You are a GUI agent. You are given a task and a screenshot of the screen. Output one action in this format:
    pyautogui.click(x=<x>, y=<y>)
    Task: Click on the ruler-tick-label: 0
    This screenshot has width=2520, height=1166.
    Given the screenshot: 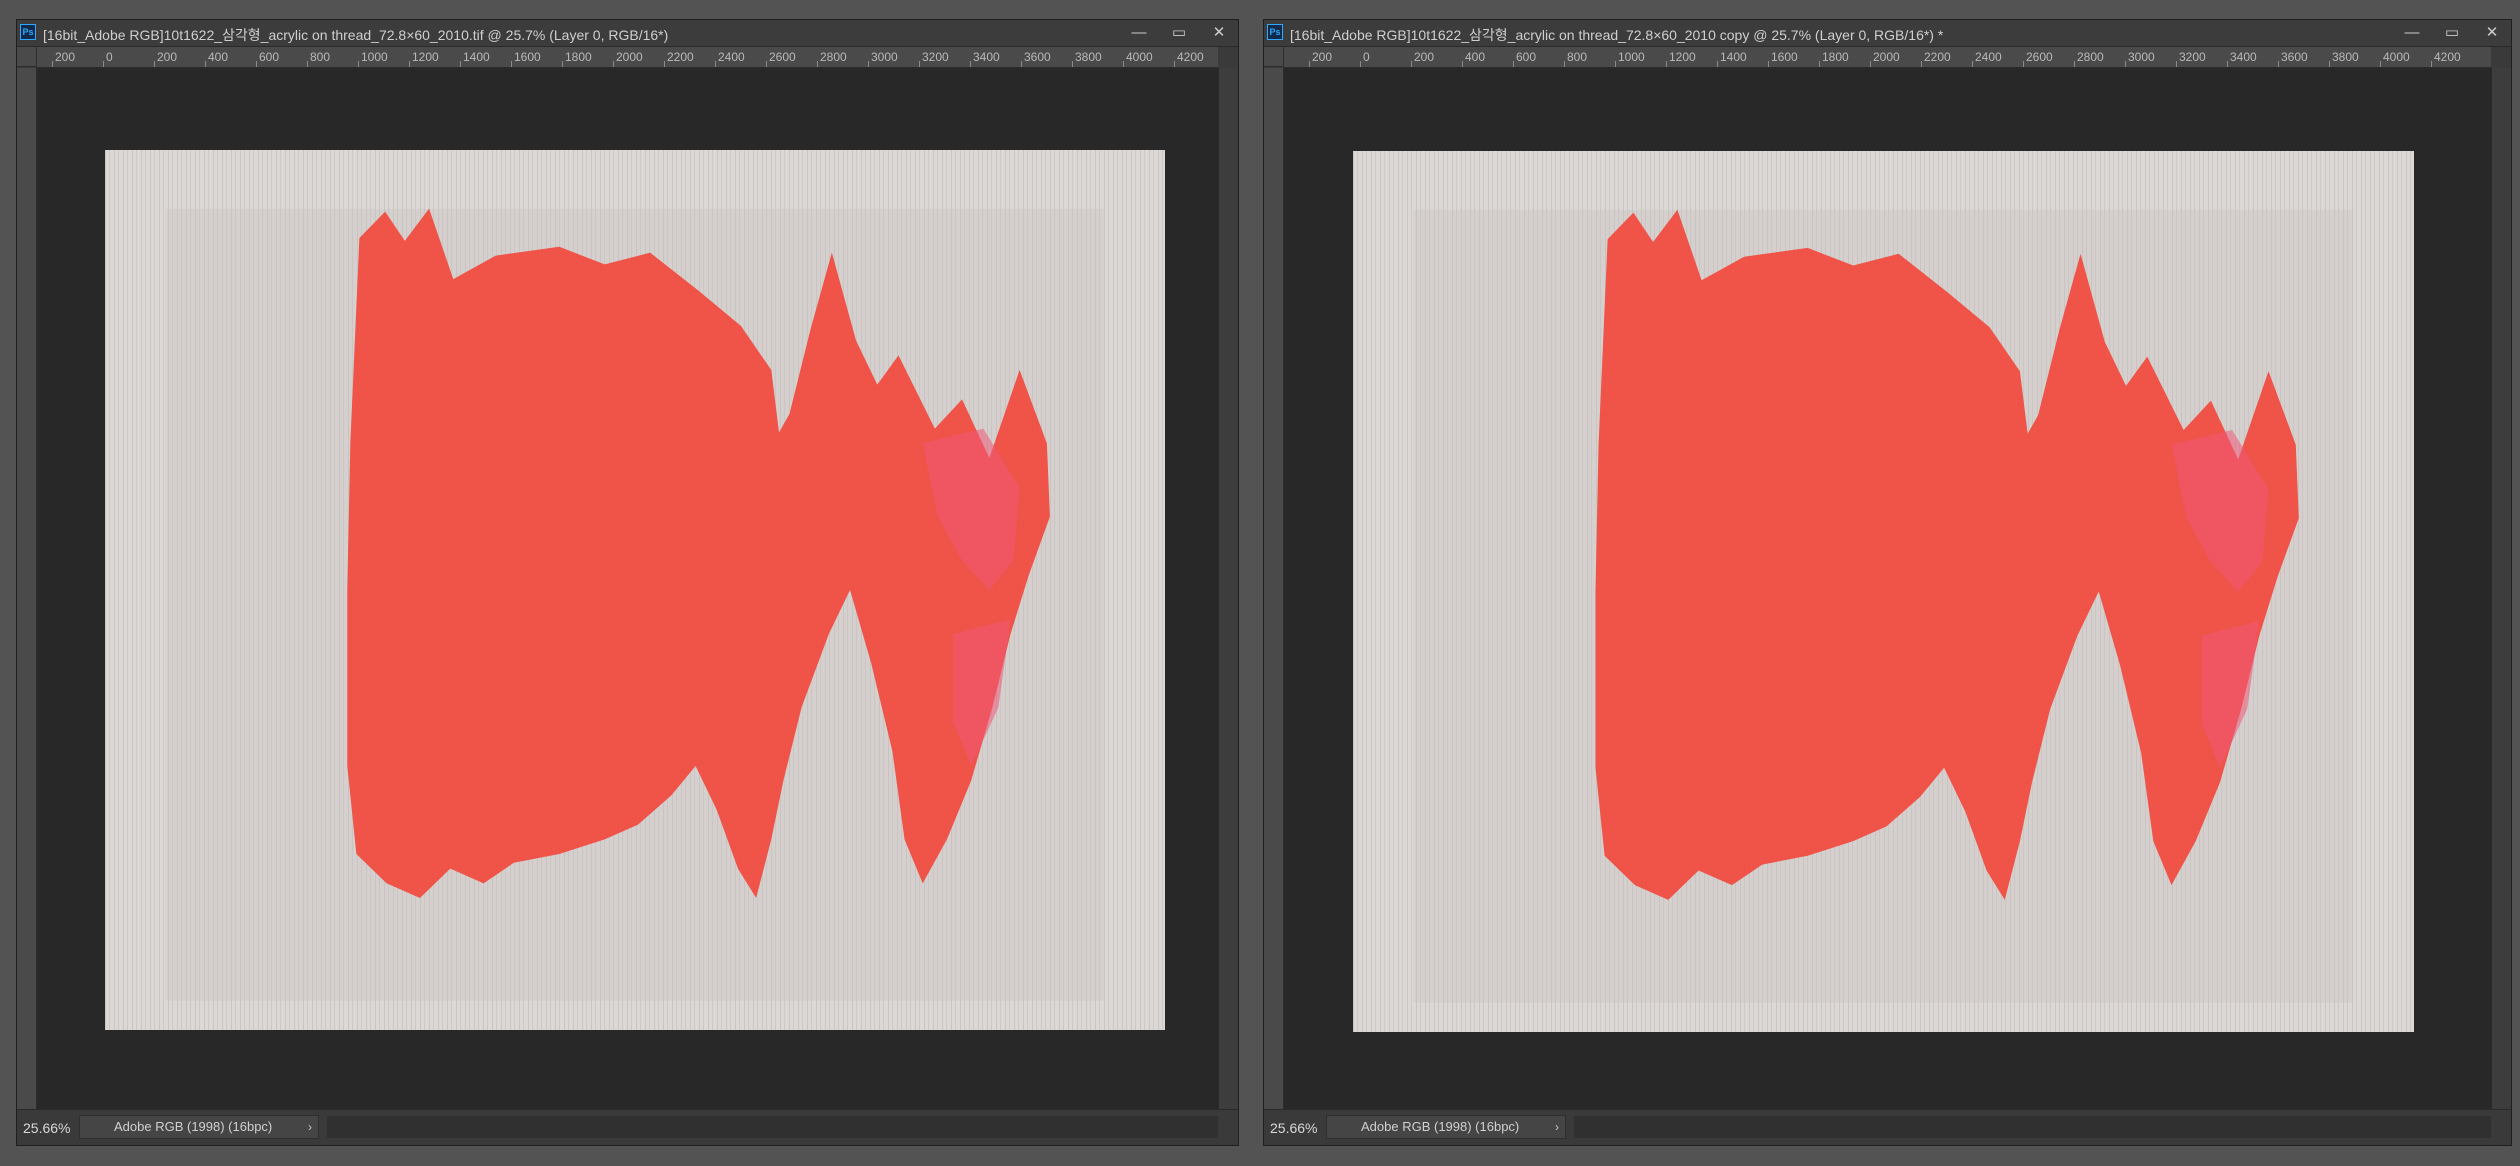 What is the action you would take?
    pyautogui.click(x=109, y=57)
    